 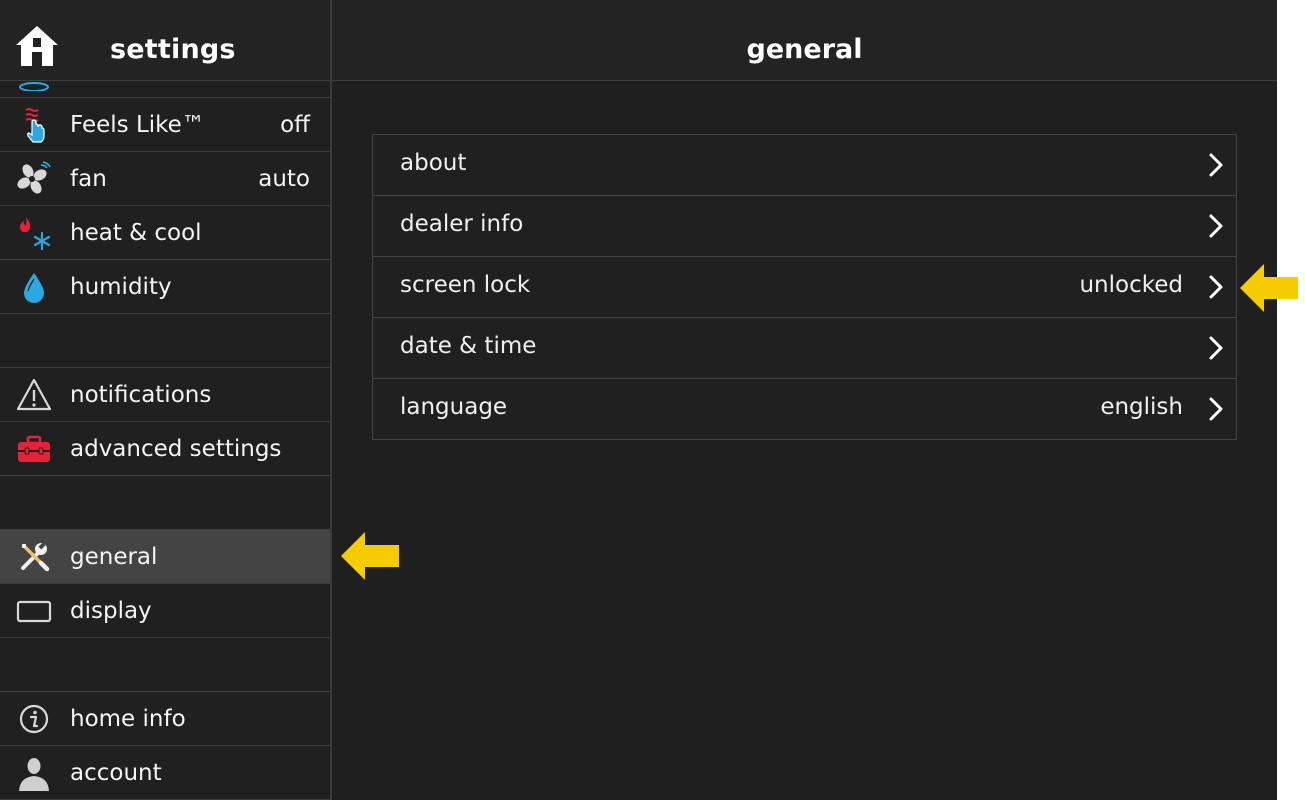 What do you see at coordinates (804, 226) in the screenshot?
I see `list-item-dealer-info: dealer info` at bounding box center [804, 226].